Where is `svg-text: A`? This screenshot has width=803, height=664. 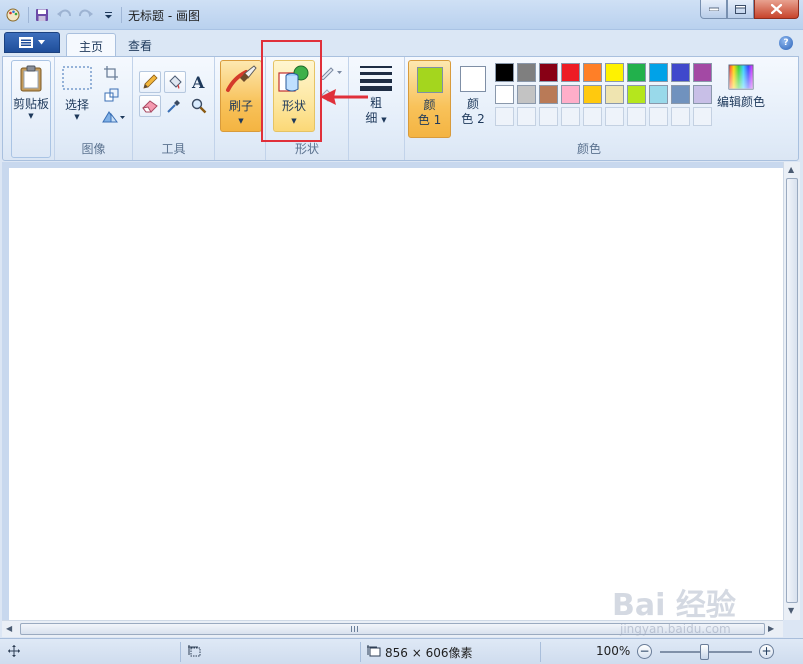 svg-text: A is located at coordinates (198, 82).